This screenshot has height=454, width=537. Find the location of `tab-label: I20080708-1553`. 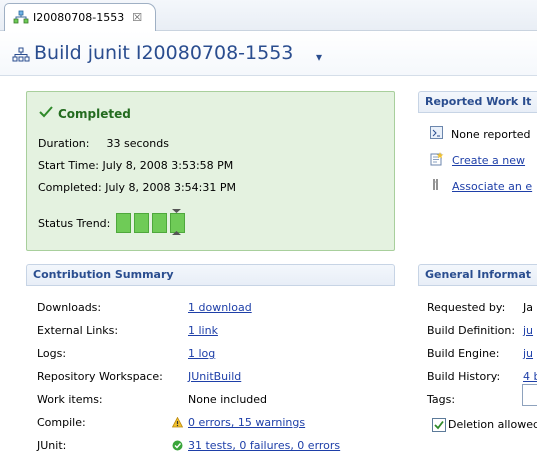

tab-label: I20080708-1553 is located at coordinates (79, 17).